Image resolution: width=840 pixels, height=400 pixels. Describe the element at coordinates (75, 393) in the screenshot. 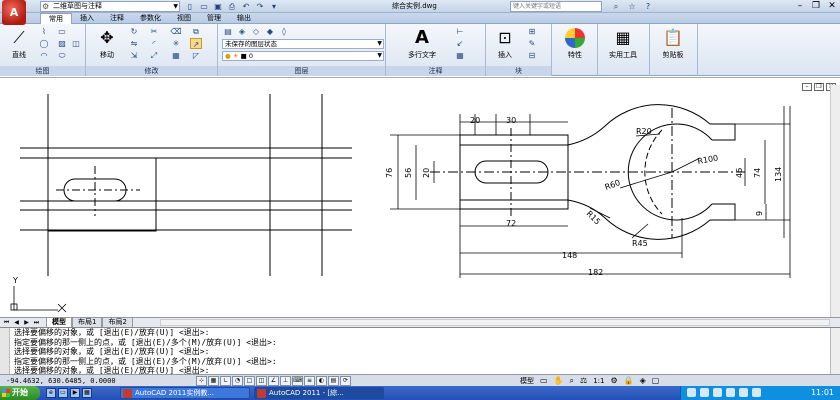

I see `media-icon: ▶` at that location.